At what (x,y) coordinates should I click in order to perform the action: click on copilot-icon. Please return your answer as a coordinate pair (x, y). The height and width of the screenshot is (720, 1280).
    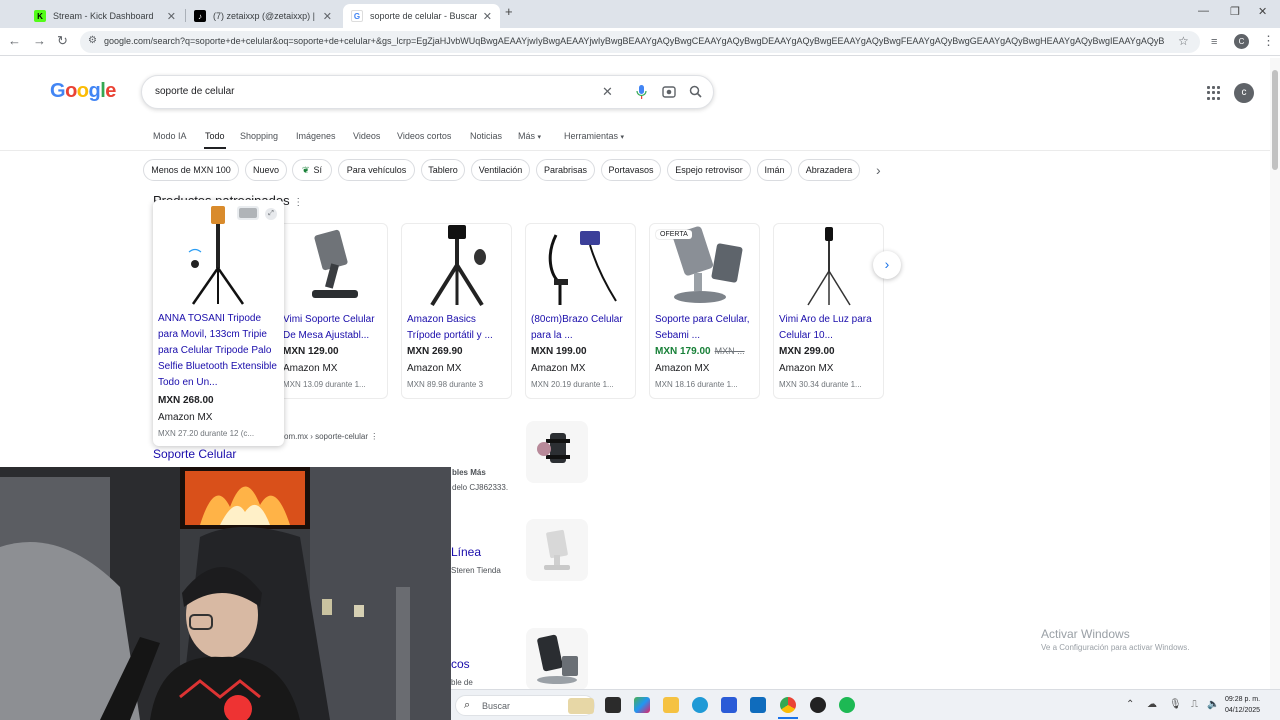
    Looking at the image, I should click on (642, 705).